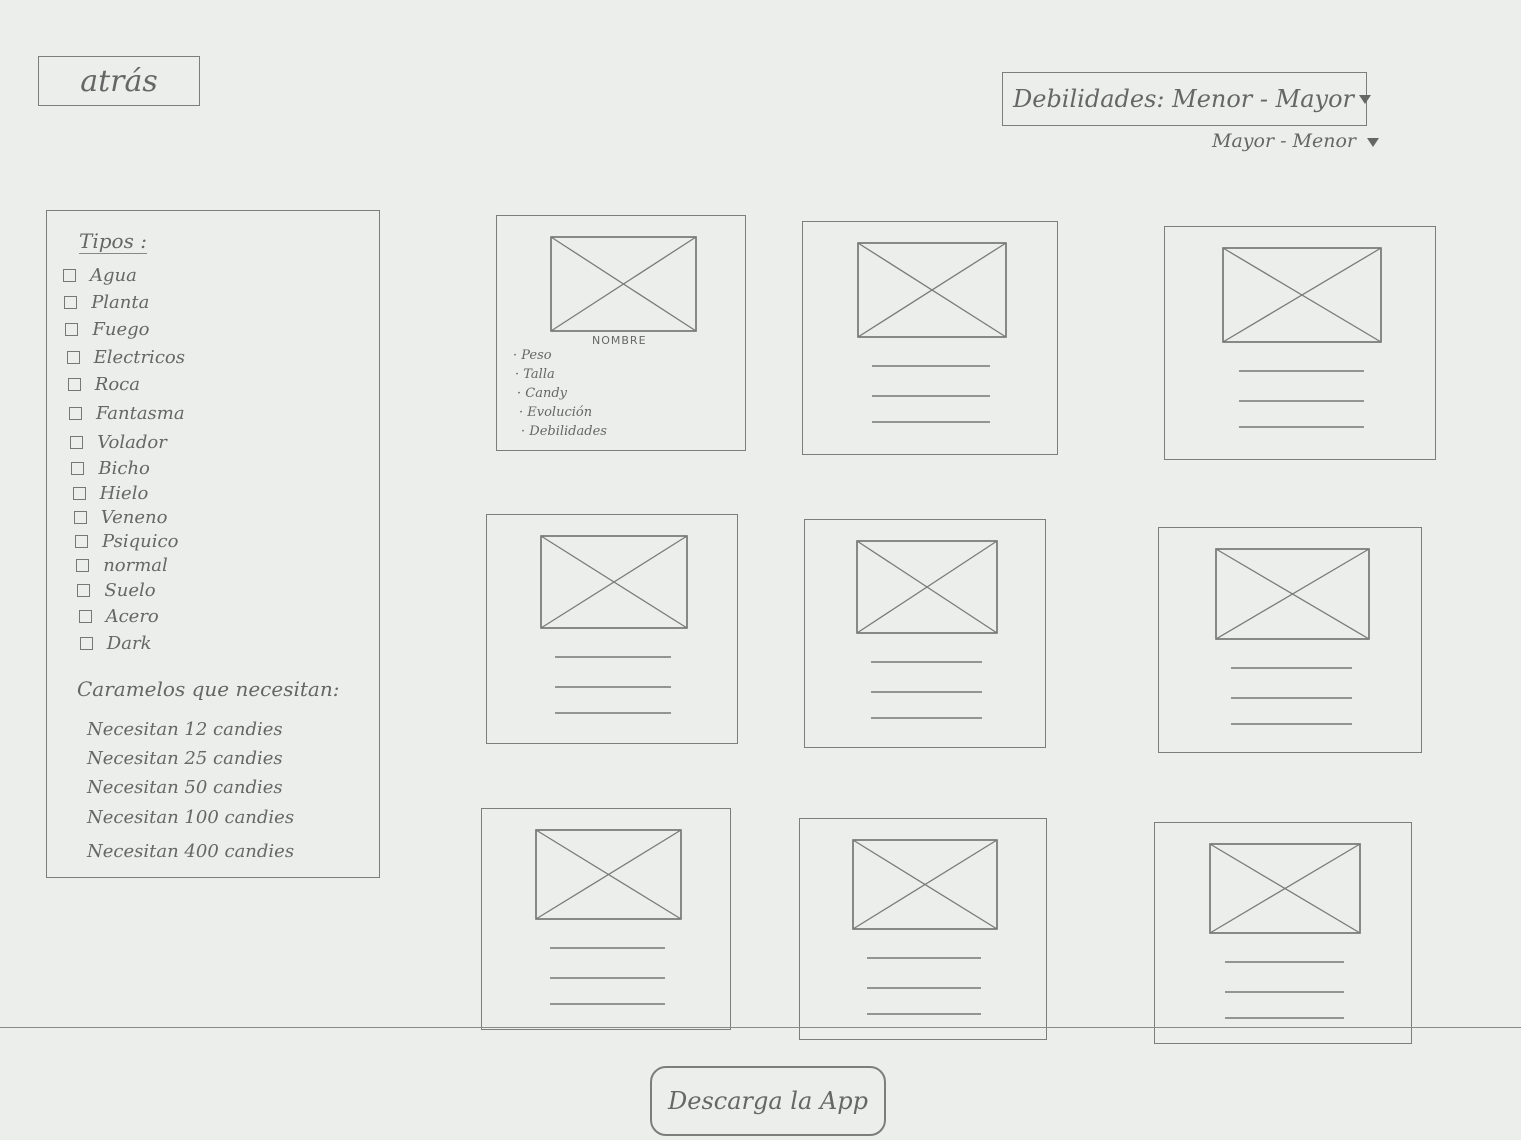 The width and height of the screenshot is (1521, 1140). What do you see at coordinates (113, 275) in the screenshot?
I see `type-filter-label: Agua` at bounding box center [113, 275].